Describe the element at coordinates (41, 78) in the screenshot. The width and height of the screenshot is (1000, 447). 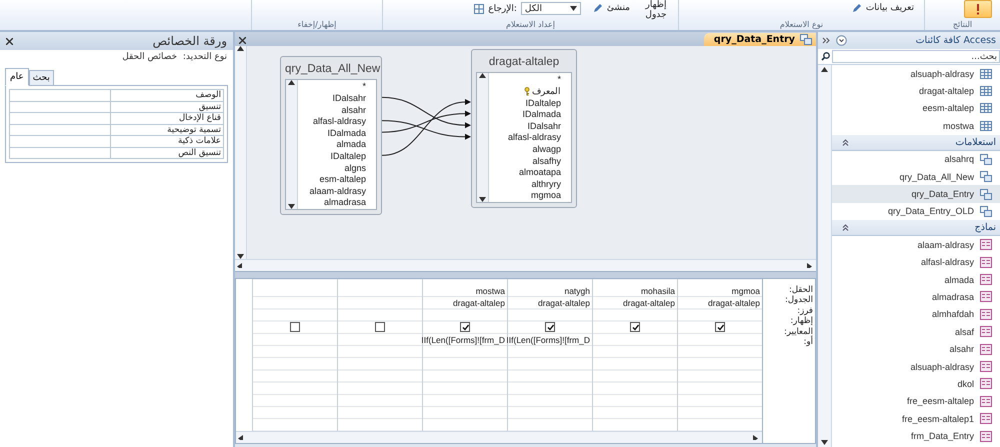
I see `property-tab: بحث` at that location.